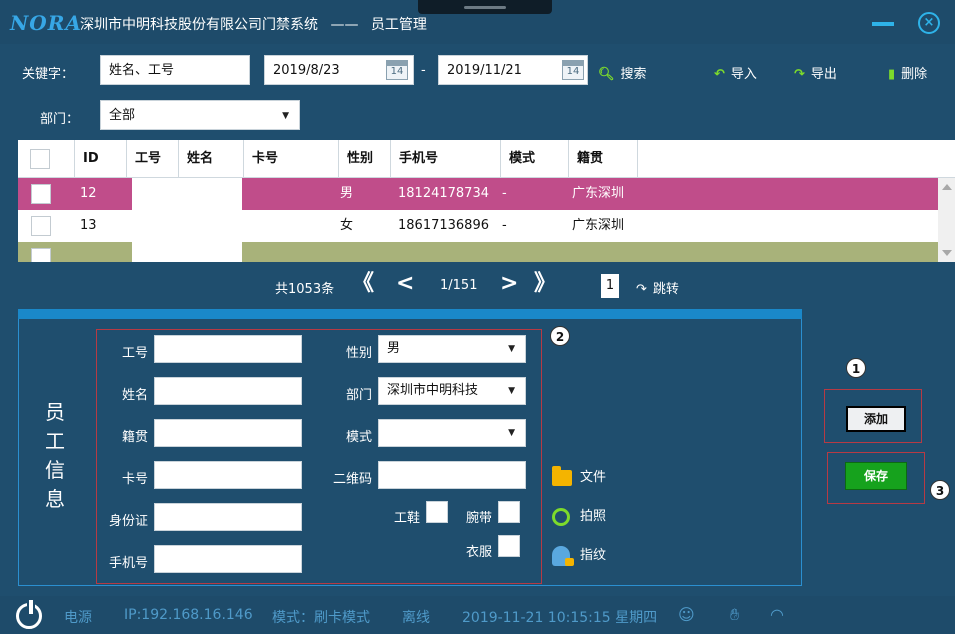  I want to click on fingerprint-label: 指纹, so click(593, 555).